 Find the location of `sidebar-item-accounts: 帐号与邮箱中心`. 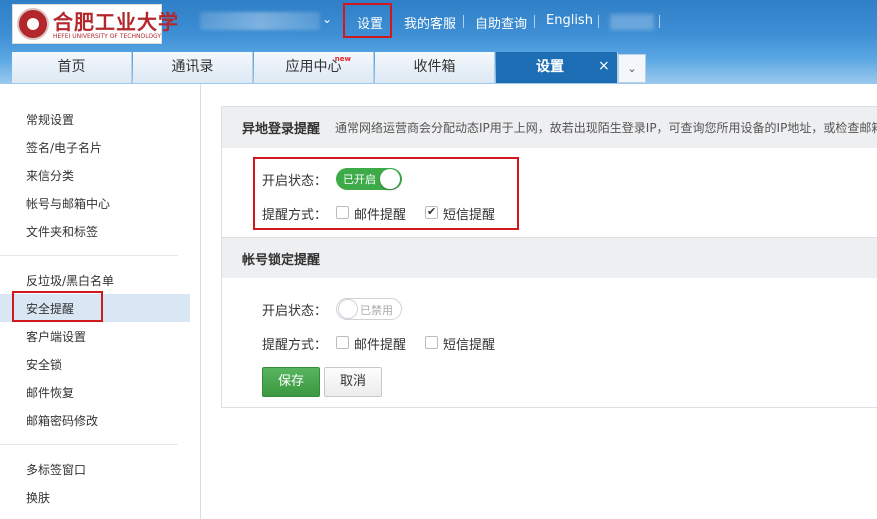

sidebar-item-accounts: 帐号与邮箱中心 is located at coordinates (68, 203).